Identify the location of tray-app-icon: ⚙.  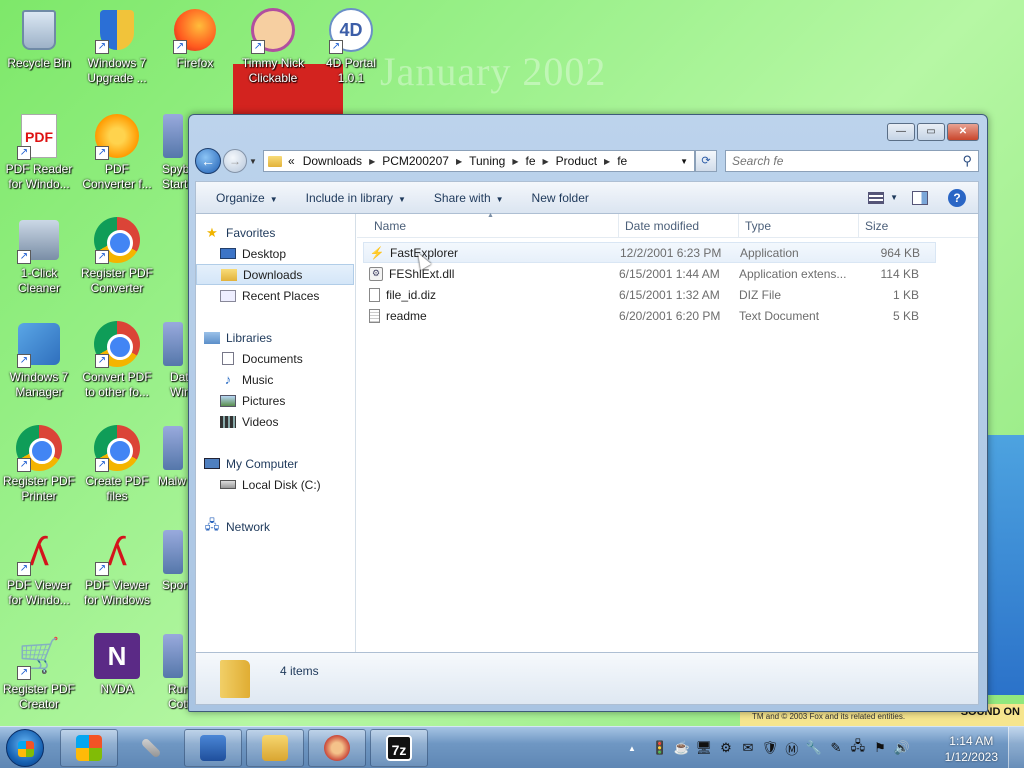
(726, 748).